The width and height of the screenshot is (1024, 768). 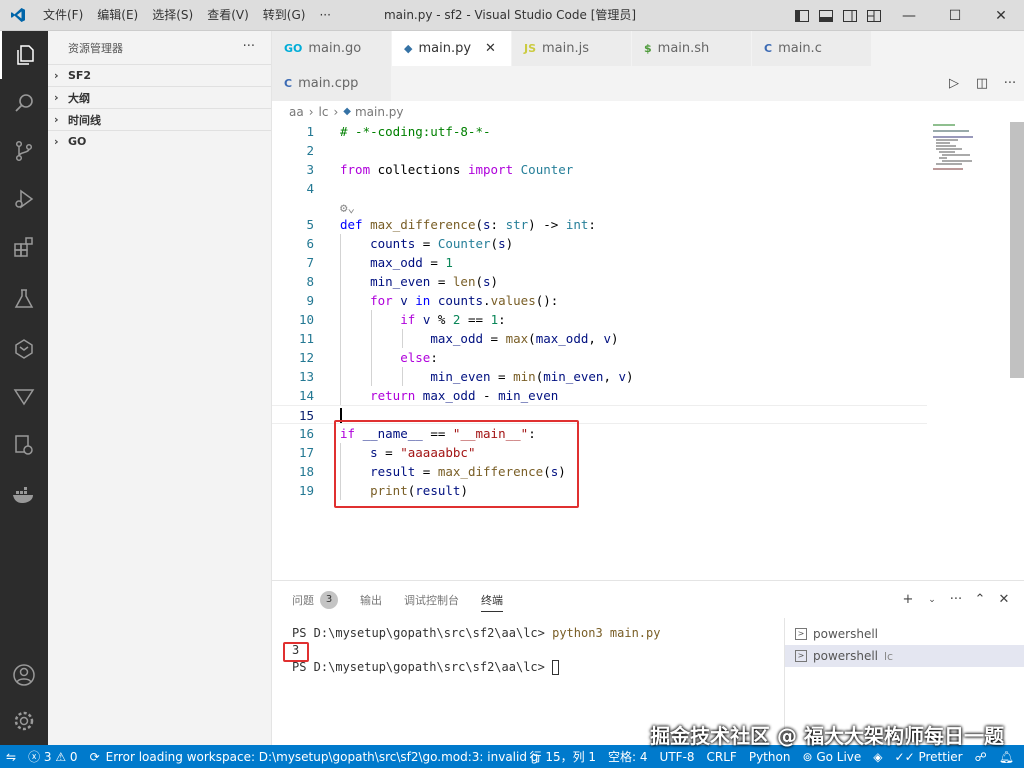 What do you see at coordinates (324, 112) in the screenshot?
I see `breadcrumb-item: lc` at bounding box center [324, 112].